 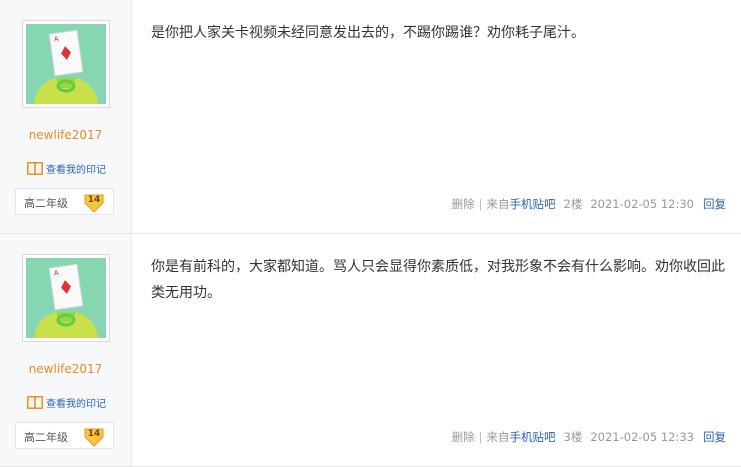 I want to click on floor-number: 2楼, so click(x=573, y=204).